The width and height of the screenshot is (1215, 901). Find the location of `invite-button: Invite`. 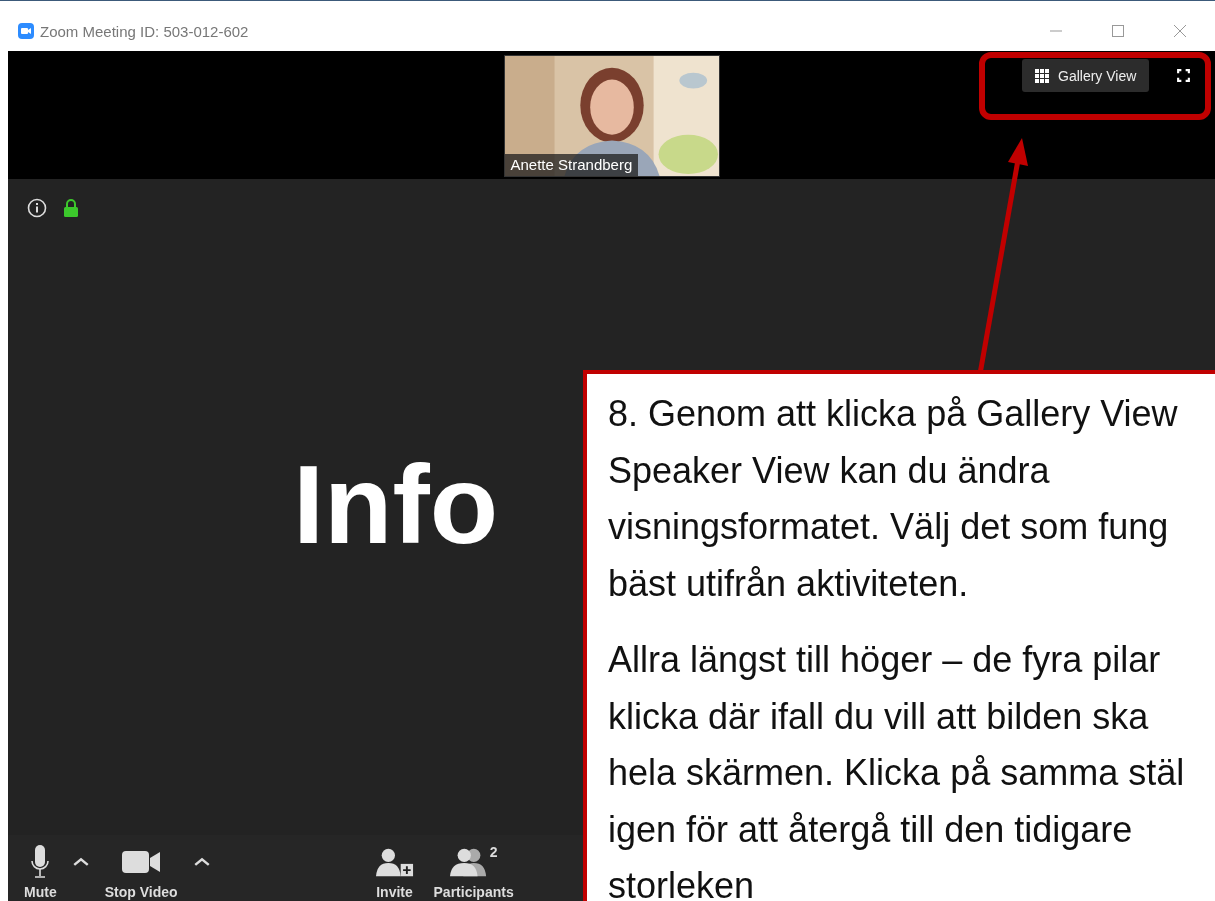

invite-button: Invite is located at coordinates (394, 872).